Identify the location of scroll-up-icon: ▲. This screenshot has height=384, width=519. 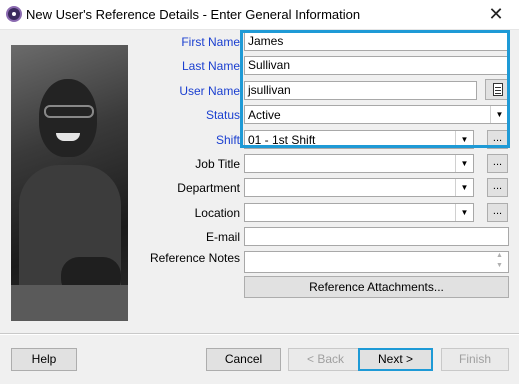
(499, 255).